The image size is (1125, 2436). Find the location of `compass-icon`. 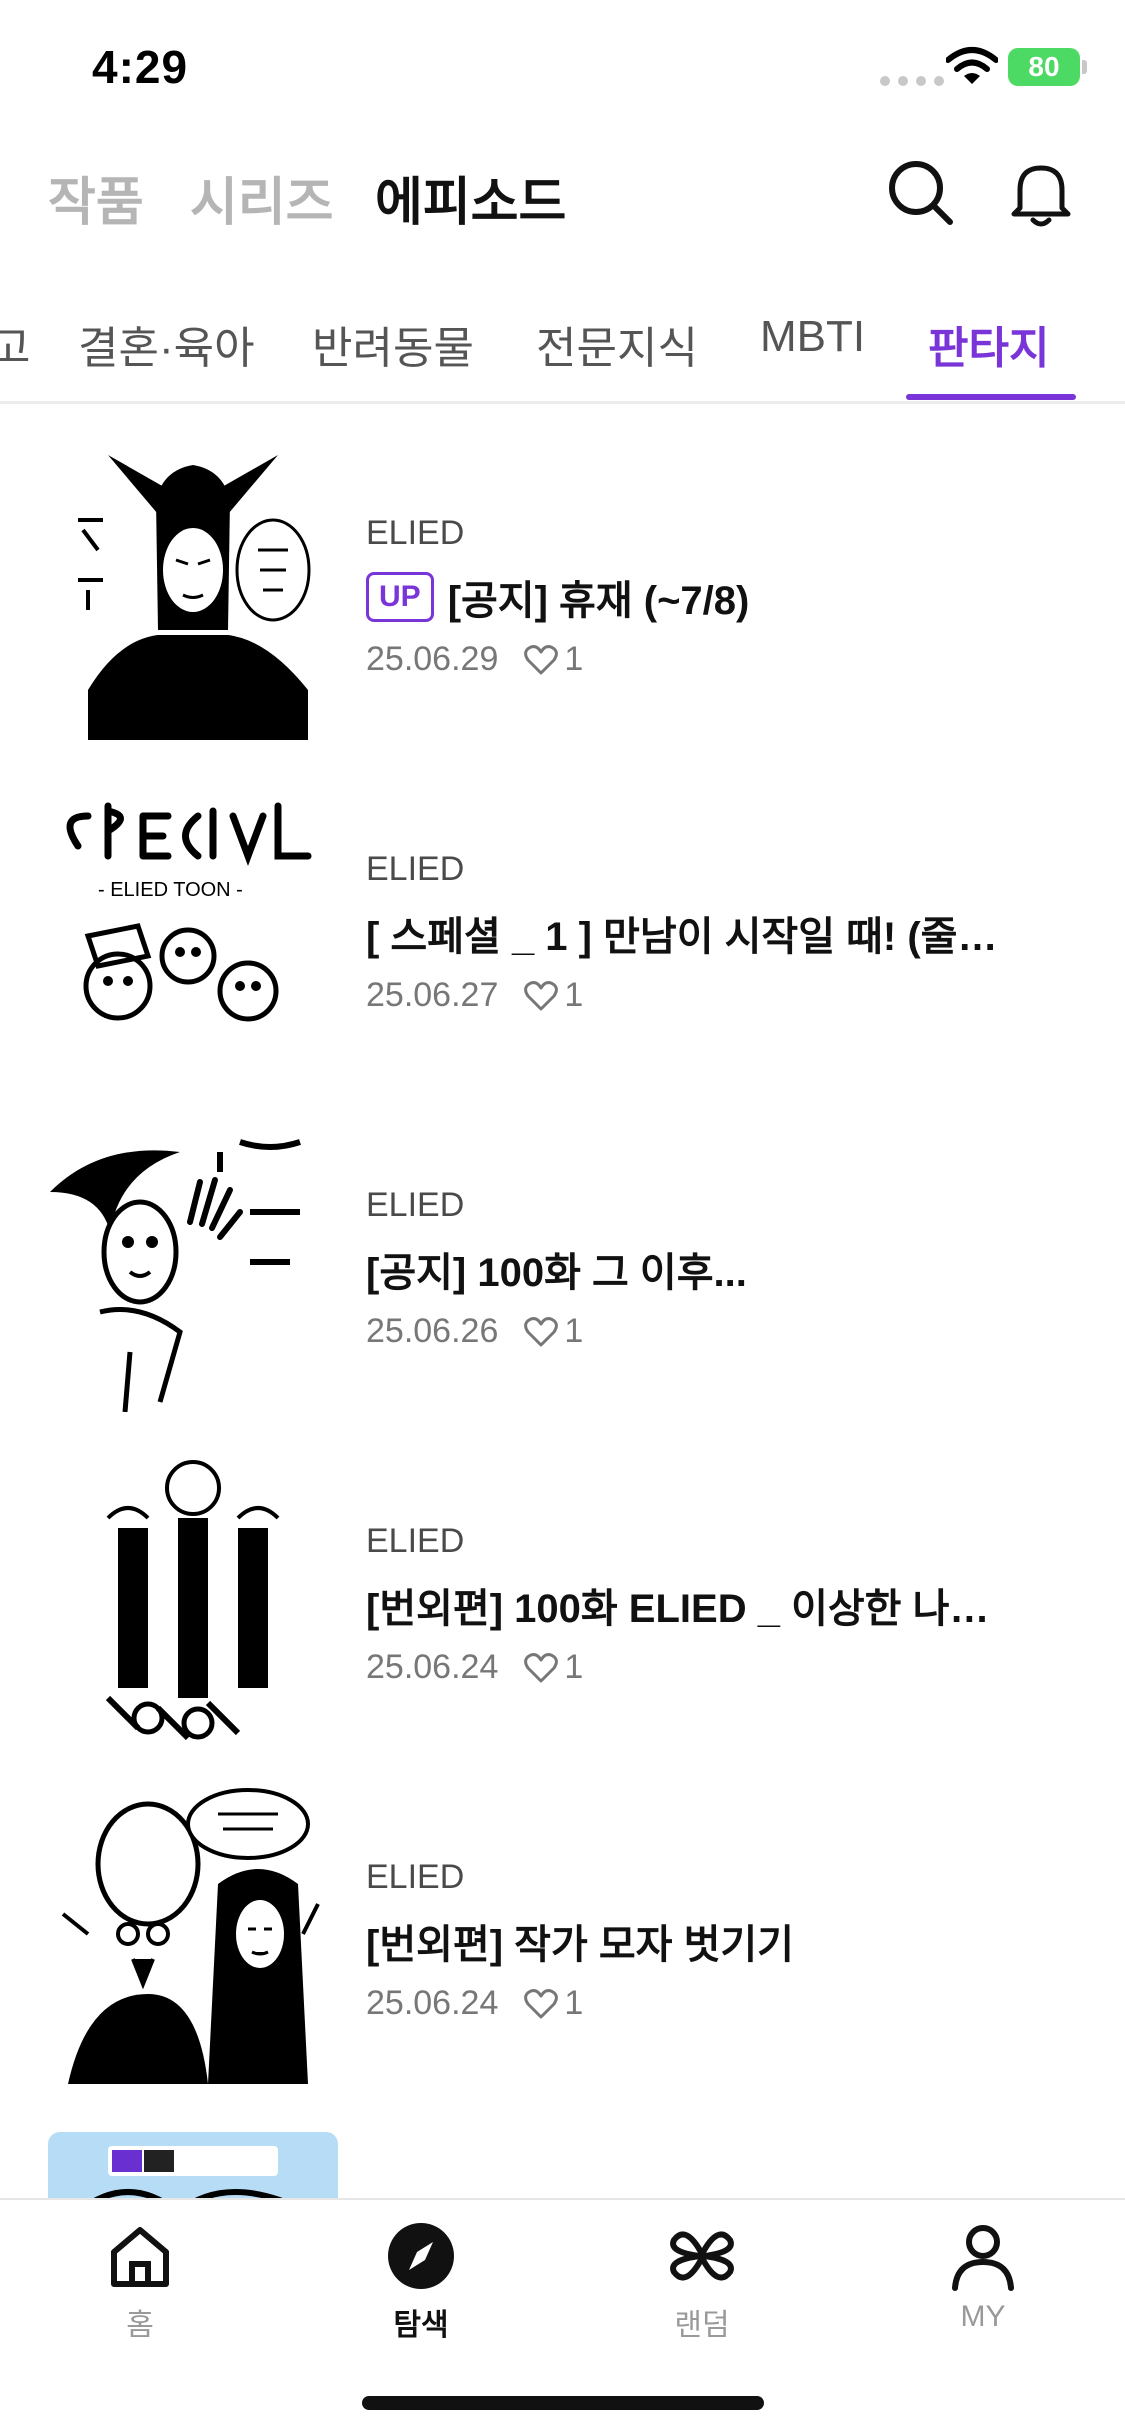

compass-icon is located at coordinates (421, 2256).